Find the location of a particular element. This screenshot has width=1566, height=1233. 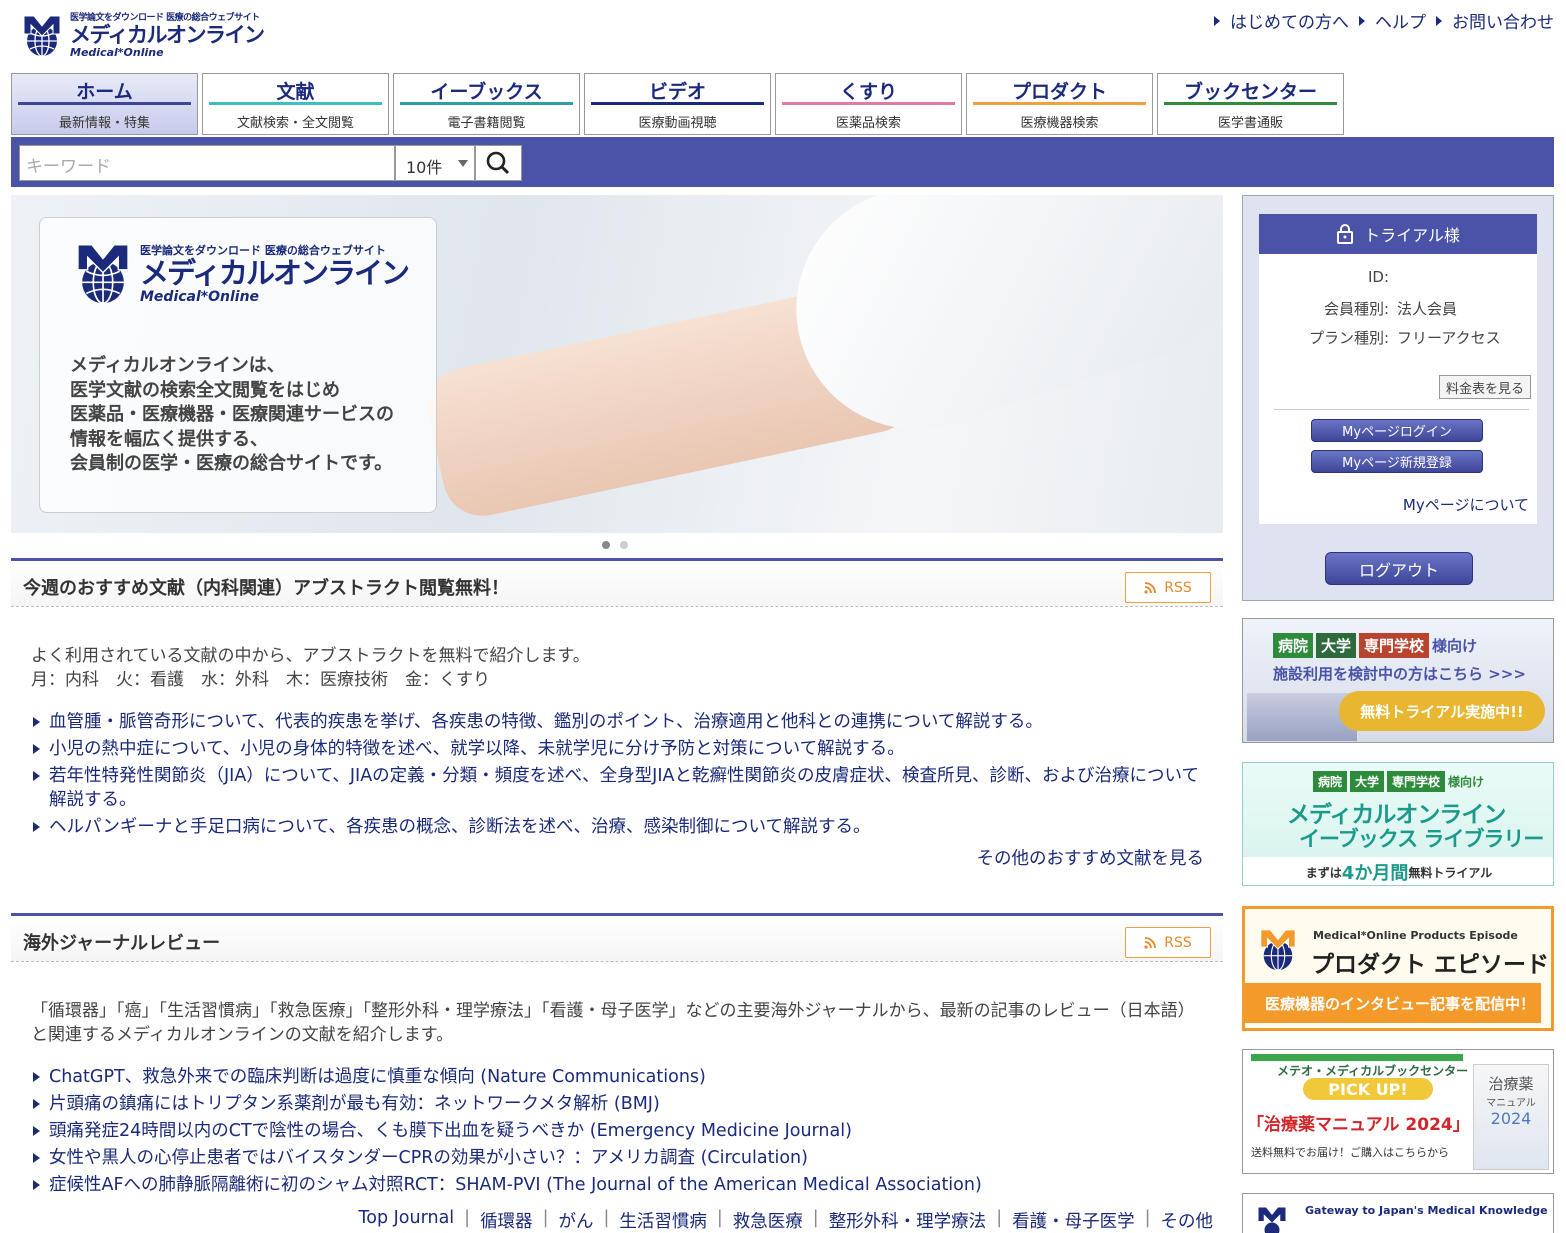

tab-3: ビデオ 医療動画視聴 is located at coordinates (677, 104).